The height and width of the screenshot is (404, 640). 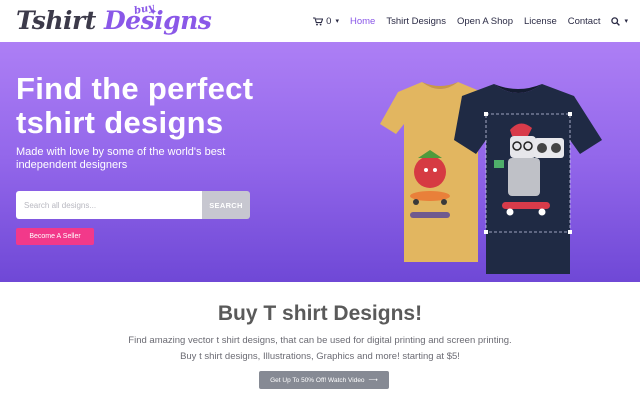 I want to click on nav-contact: Contact, so click(x=584, y=21).